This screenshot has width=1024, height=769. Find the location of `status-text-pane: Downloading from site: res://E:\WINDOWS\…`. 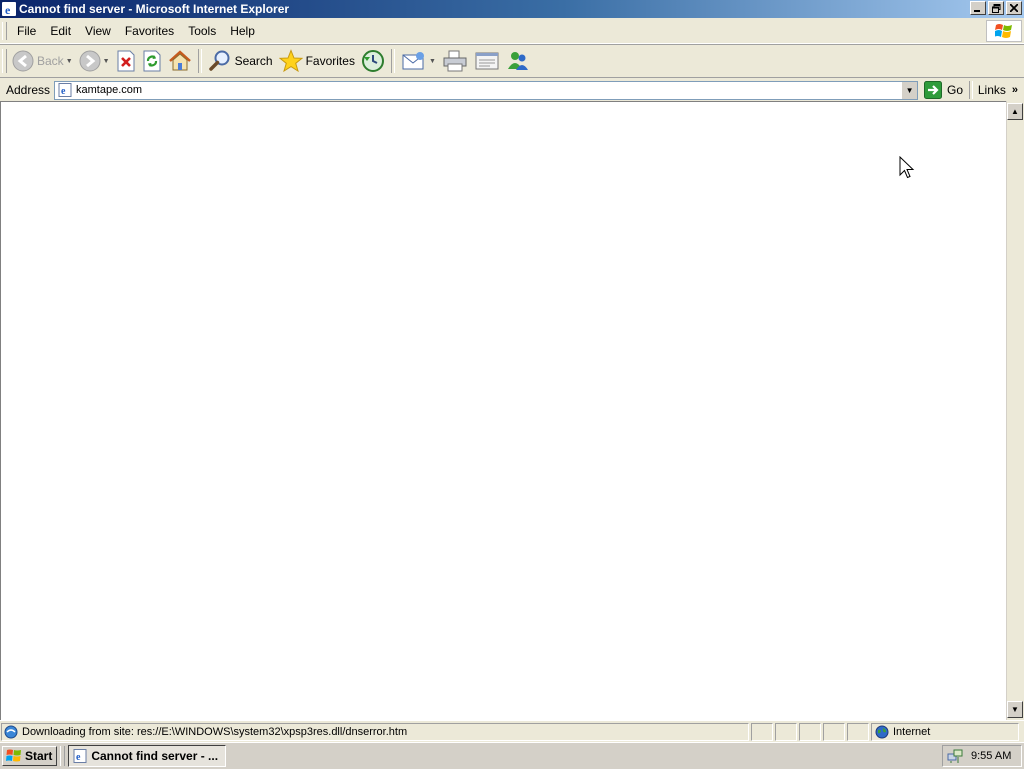

status-text-pane: Downloading from site: res://E:\WINDOWS\… is located at coordinates (375, 732).